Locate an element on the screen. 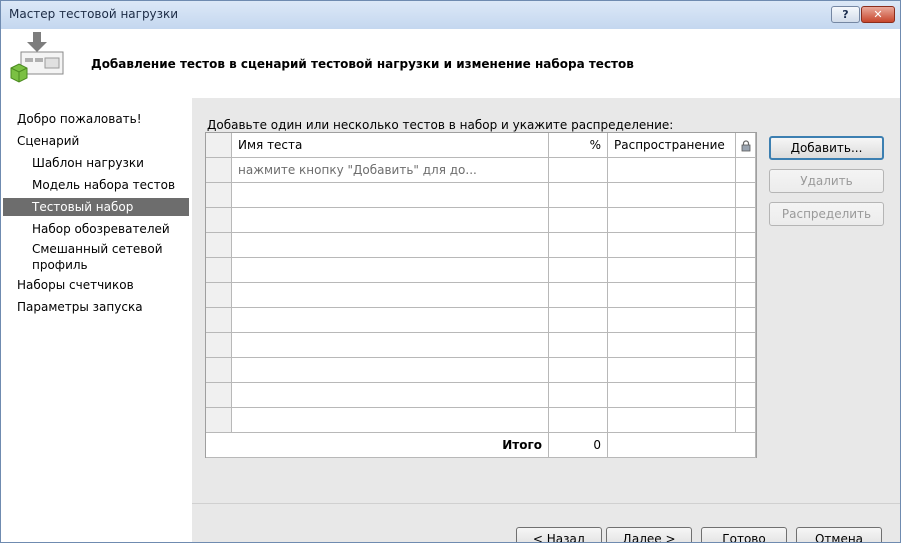  back-button: < Назад is located at coordinates (559, 534).